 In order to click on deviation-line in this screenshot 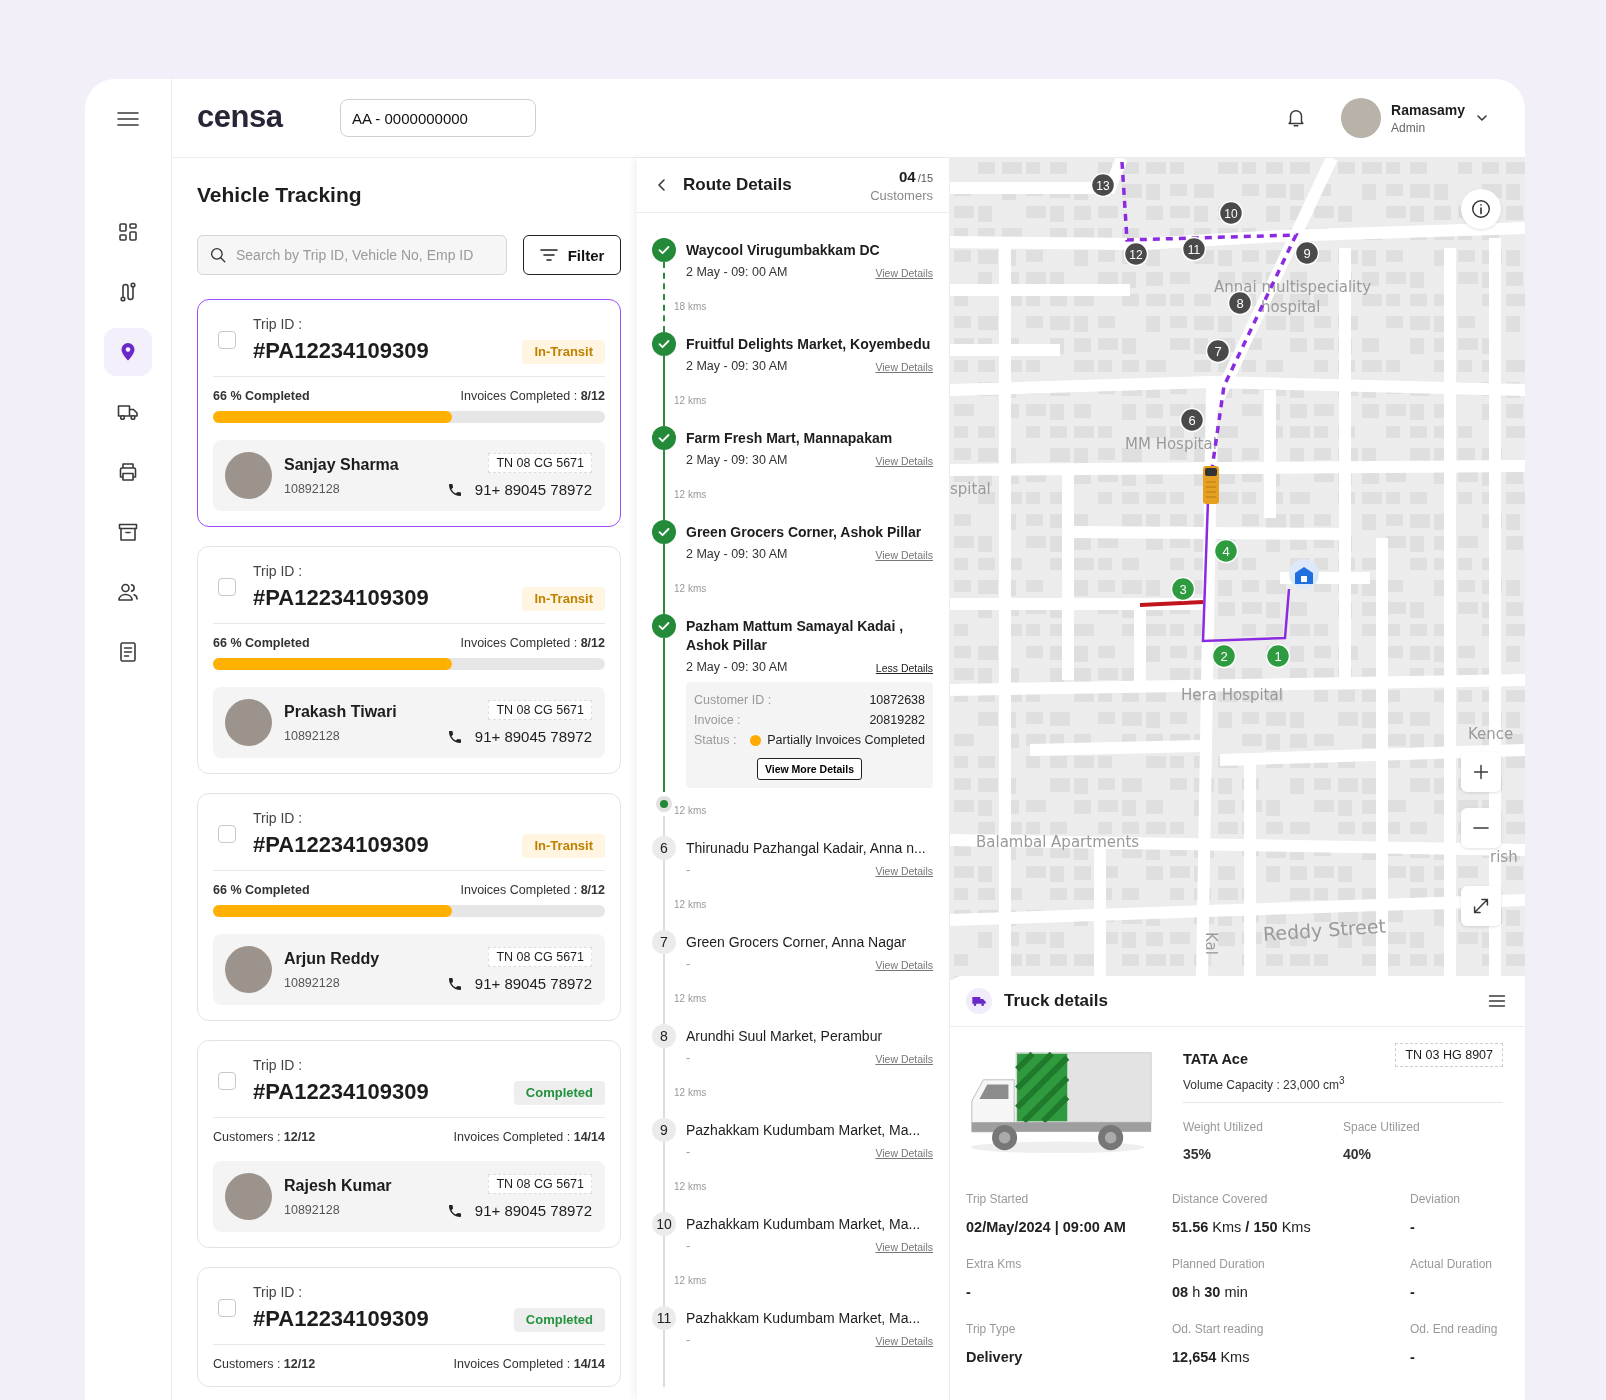, I will do `click(1171, 603)`.